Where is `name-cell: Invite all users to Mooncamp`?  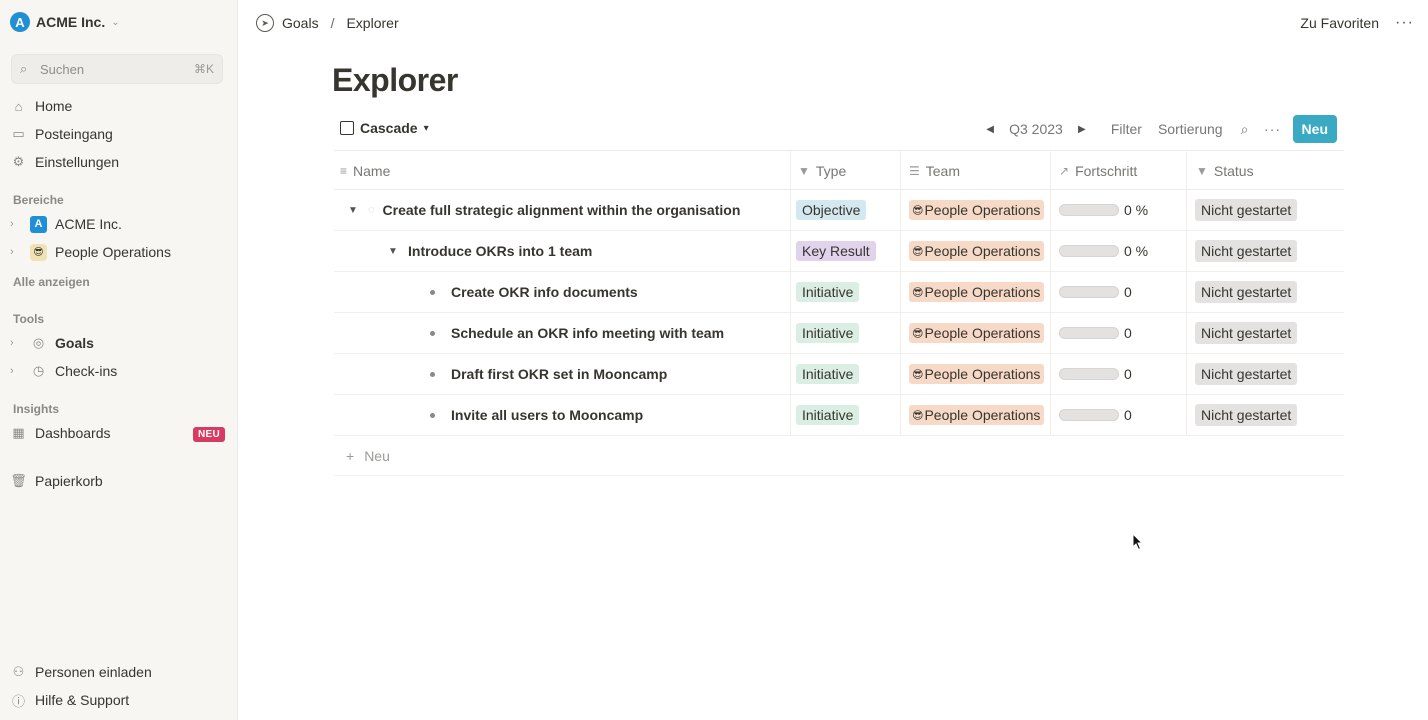
name-cell: Invite all users to Mooncamp is located at coordinates (536, 415).